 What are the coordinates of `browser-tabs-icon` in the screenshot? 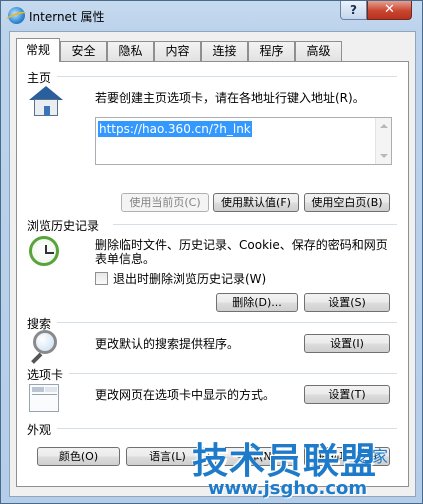 It's located at (44, 398).